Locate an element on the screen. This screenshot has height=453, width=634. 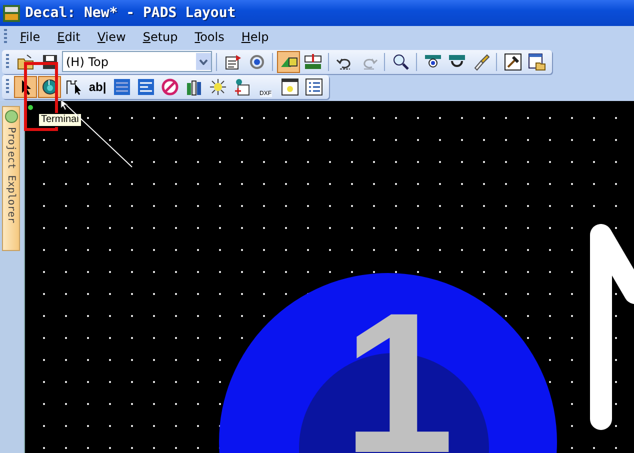
view-icon is located at coordinates (433, 61).